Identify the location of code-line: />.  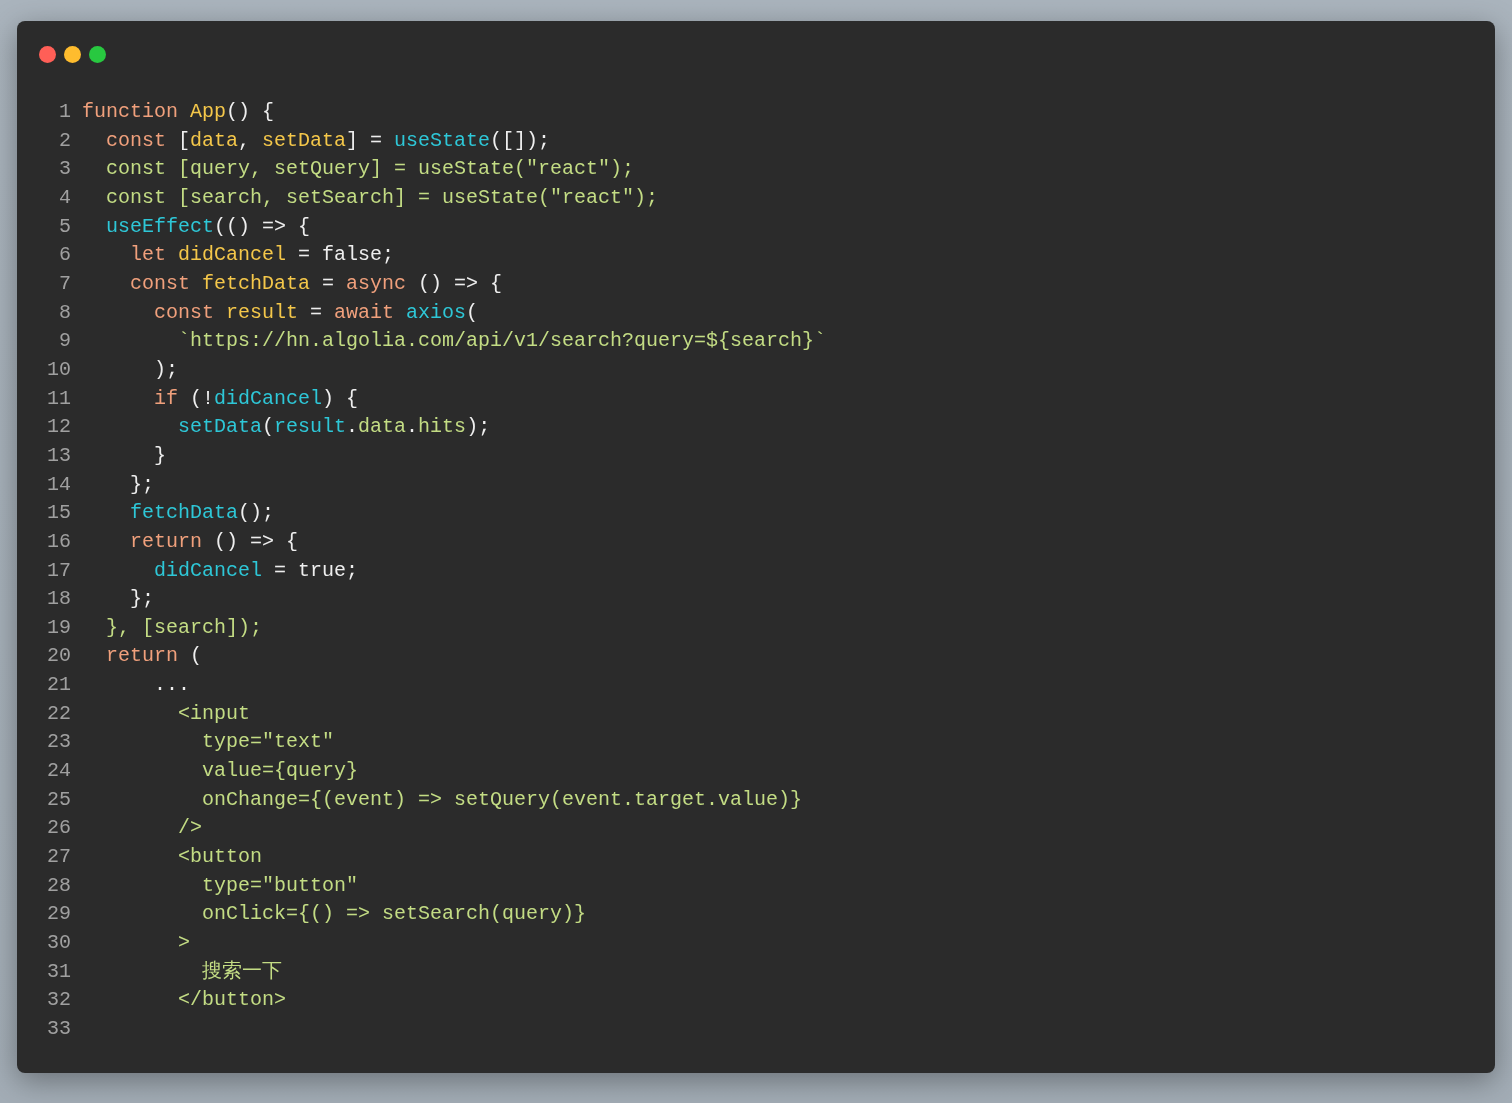
(190, 828).